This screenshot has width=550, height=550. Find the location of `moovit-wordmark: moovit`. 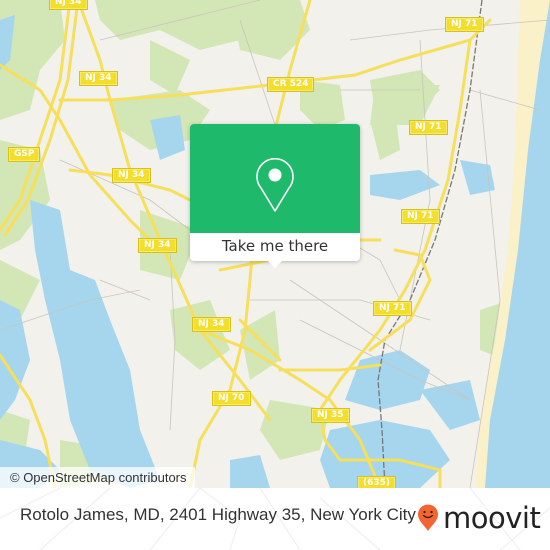

moovit-wordmark: moovit is located at coordinates (492, 518).